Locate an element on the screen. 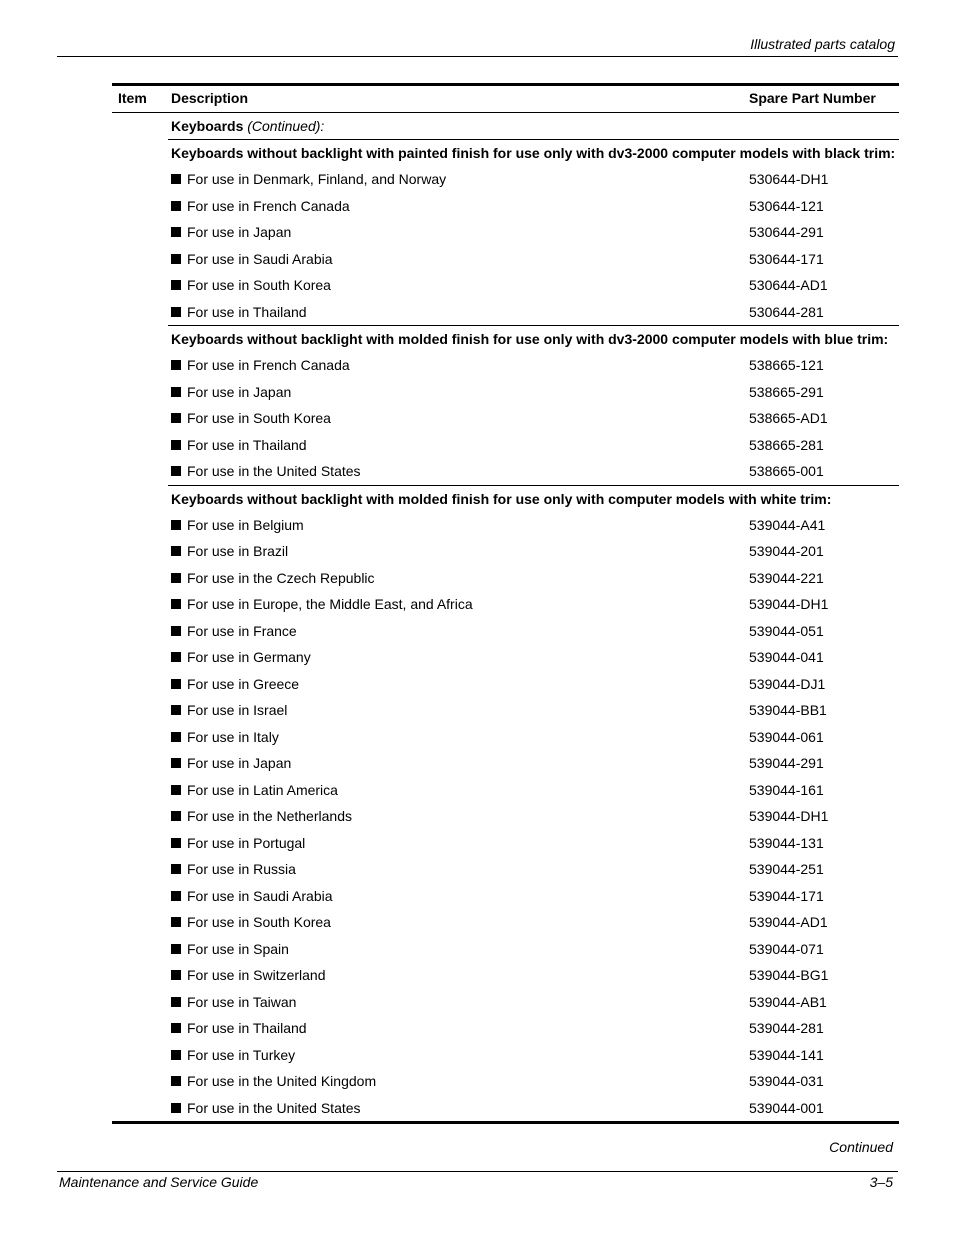  table-row: For use in Thailand 538665-281 is located at coordinates (505, 445).